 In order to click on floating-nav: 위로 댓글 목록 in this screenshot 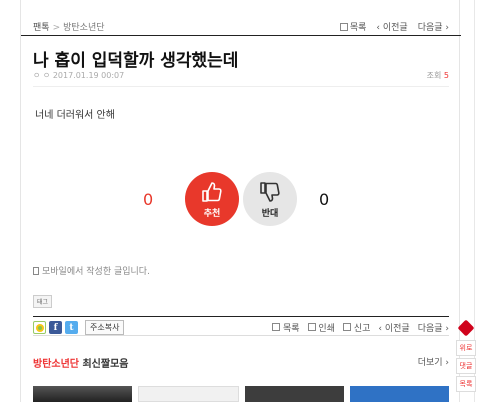, I will do `click(466, 356)`.